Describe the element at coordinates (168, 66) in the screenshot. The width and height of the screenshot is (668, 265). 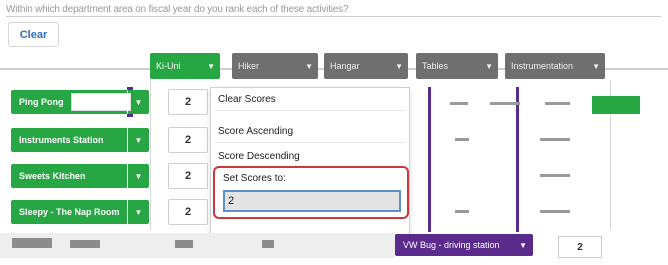
I see `column-header-label: Ki-Uni` at that location.